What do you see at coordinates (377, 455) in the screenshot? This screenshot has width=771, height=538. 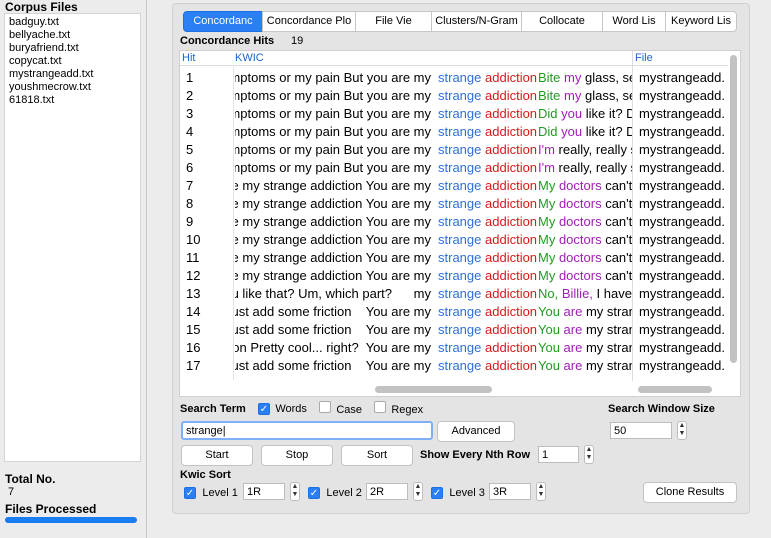 I see `sort-button: Sort` at bounding box center [377, 455].